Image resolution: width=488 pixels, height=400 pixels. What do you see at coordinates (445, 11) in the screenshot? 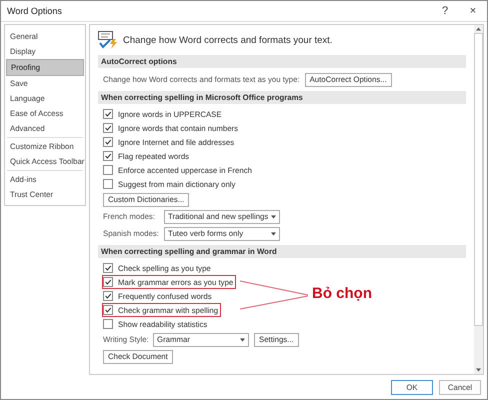
I see `help-button: ?` at bounding box center [445, 11].